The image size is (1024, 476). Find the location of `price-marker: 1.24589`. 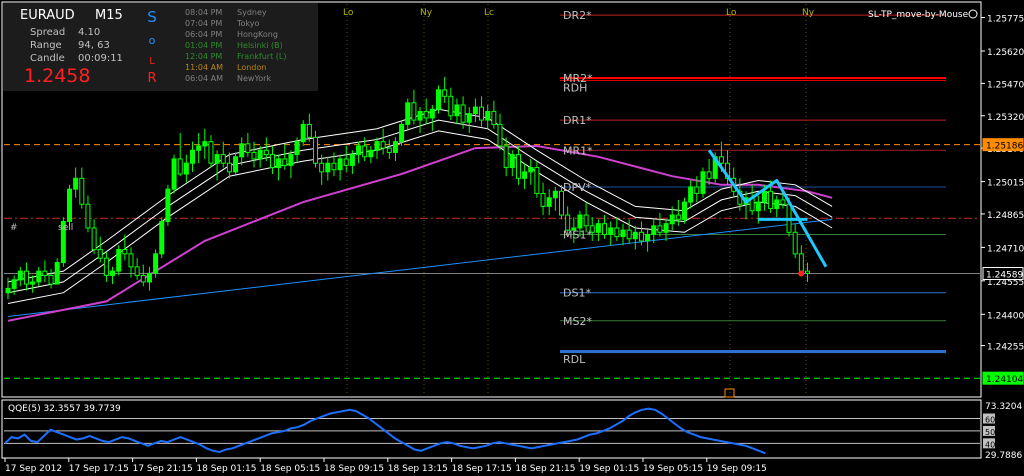

price-marker: 1.24589 is located at coordinates (1003, 274).